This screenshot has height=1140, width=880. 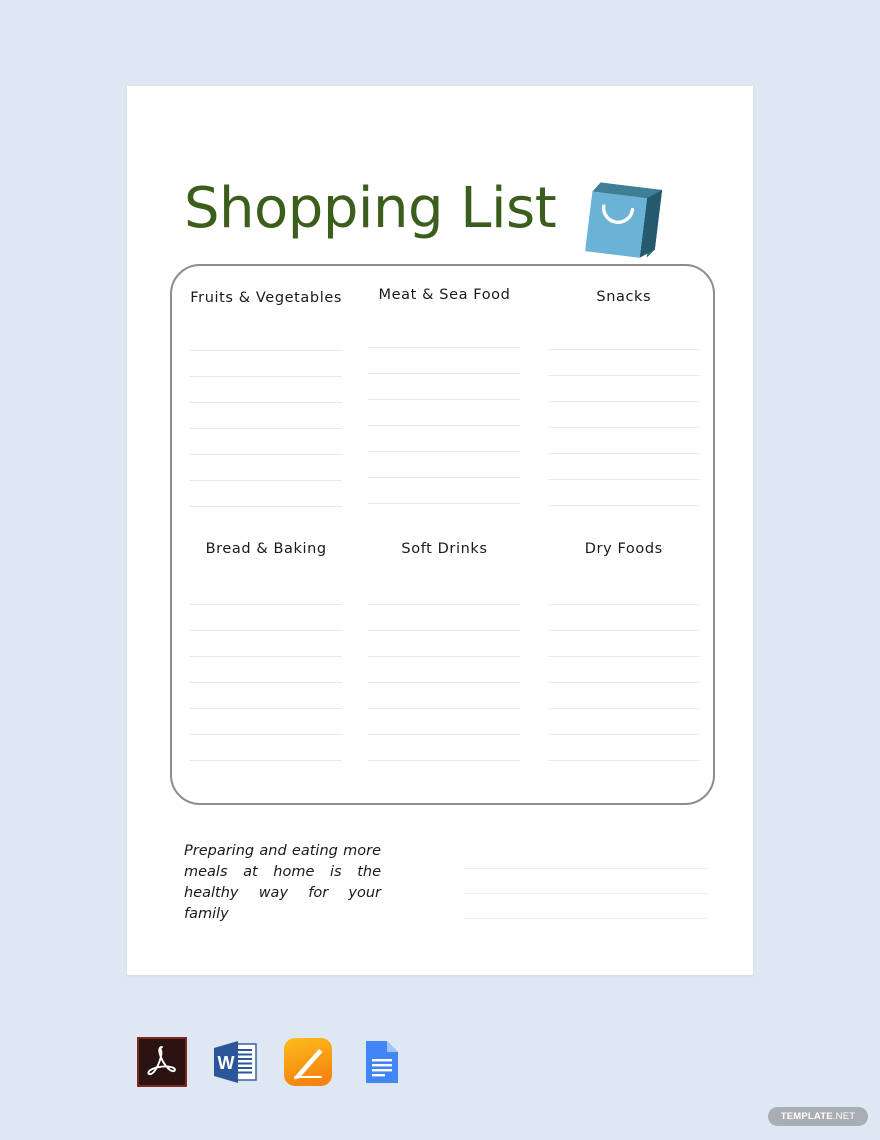 I want to click on word-icon: W, so click(x=235, y=1062).